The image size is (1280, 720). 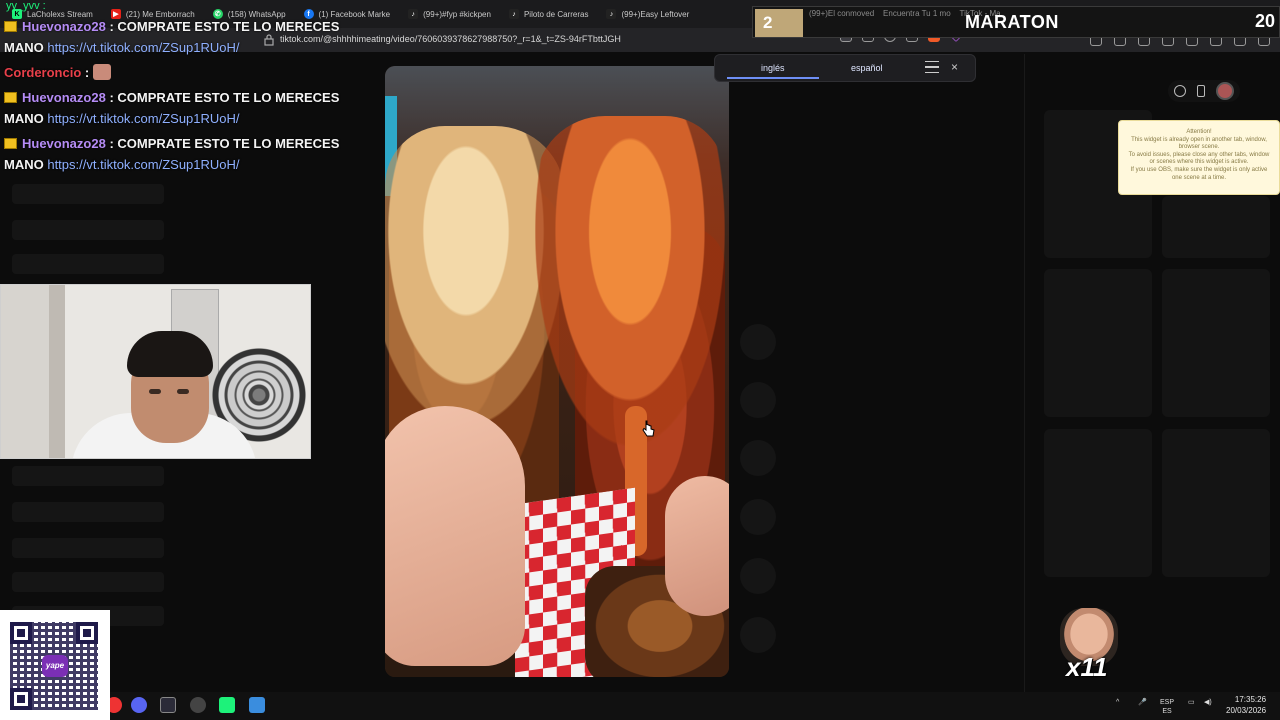 I want to click on tab-label: (99+)#fyp #kickpen, so click(x=457, y=14).